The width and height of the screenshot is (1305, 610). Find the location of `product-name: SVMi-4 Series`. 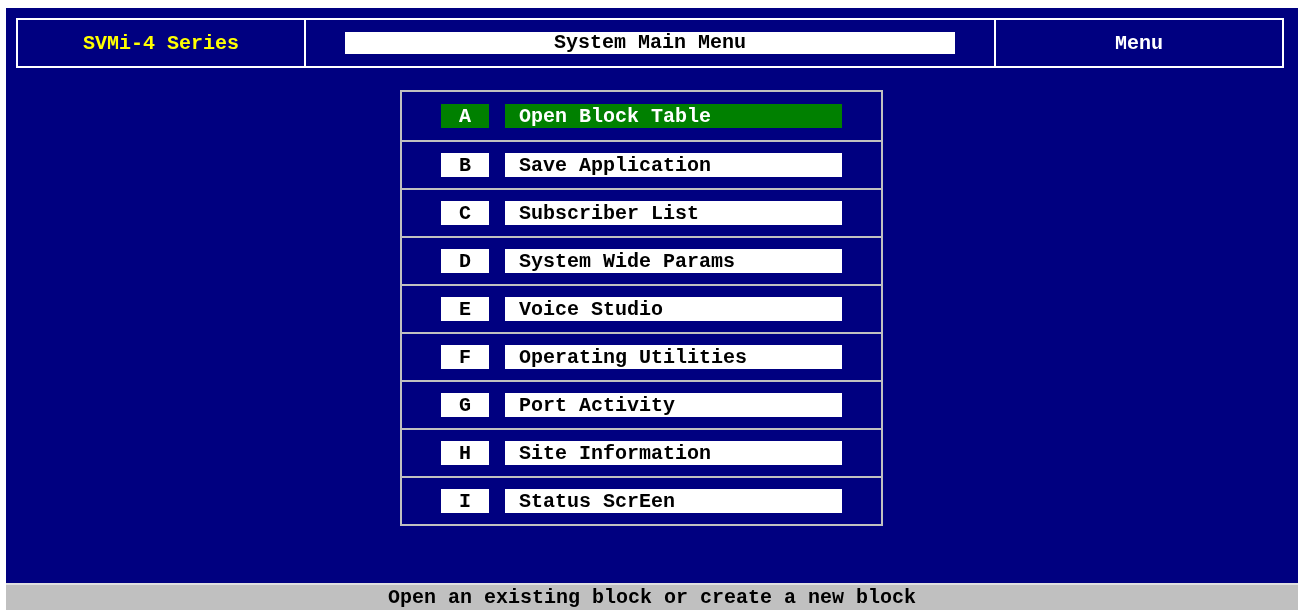

product-name: SVMi-4 Series is located at coordinates (161, 43).